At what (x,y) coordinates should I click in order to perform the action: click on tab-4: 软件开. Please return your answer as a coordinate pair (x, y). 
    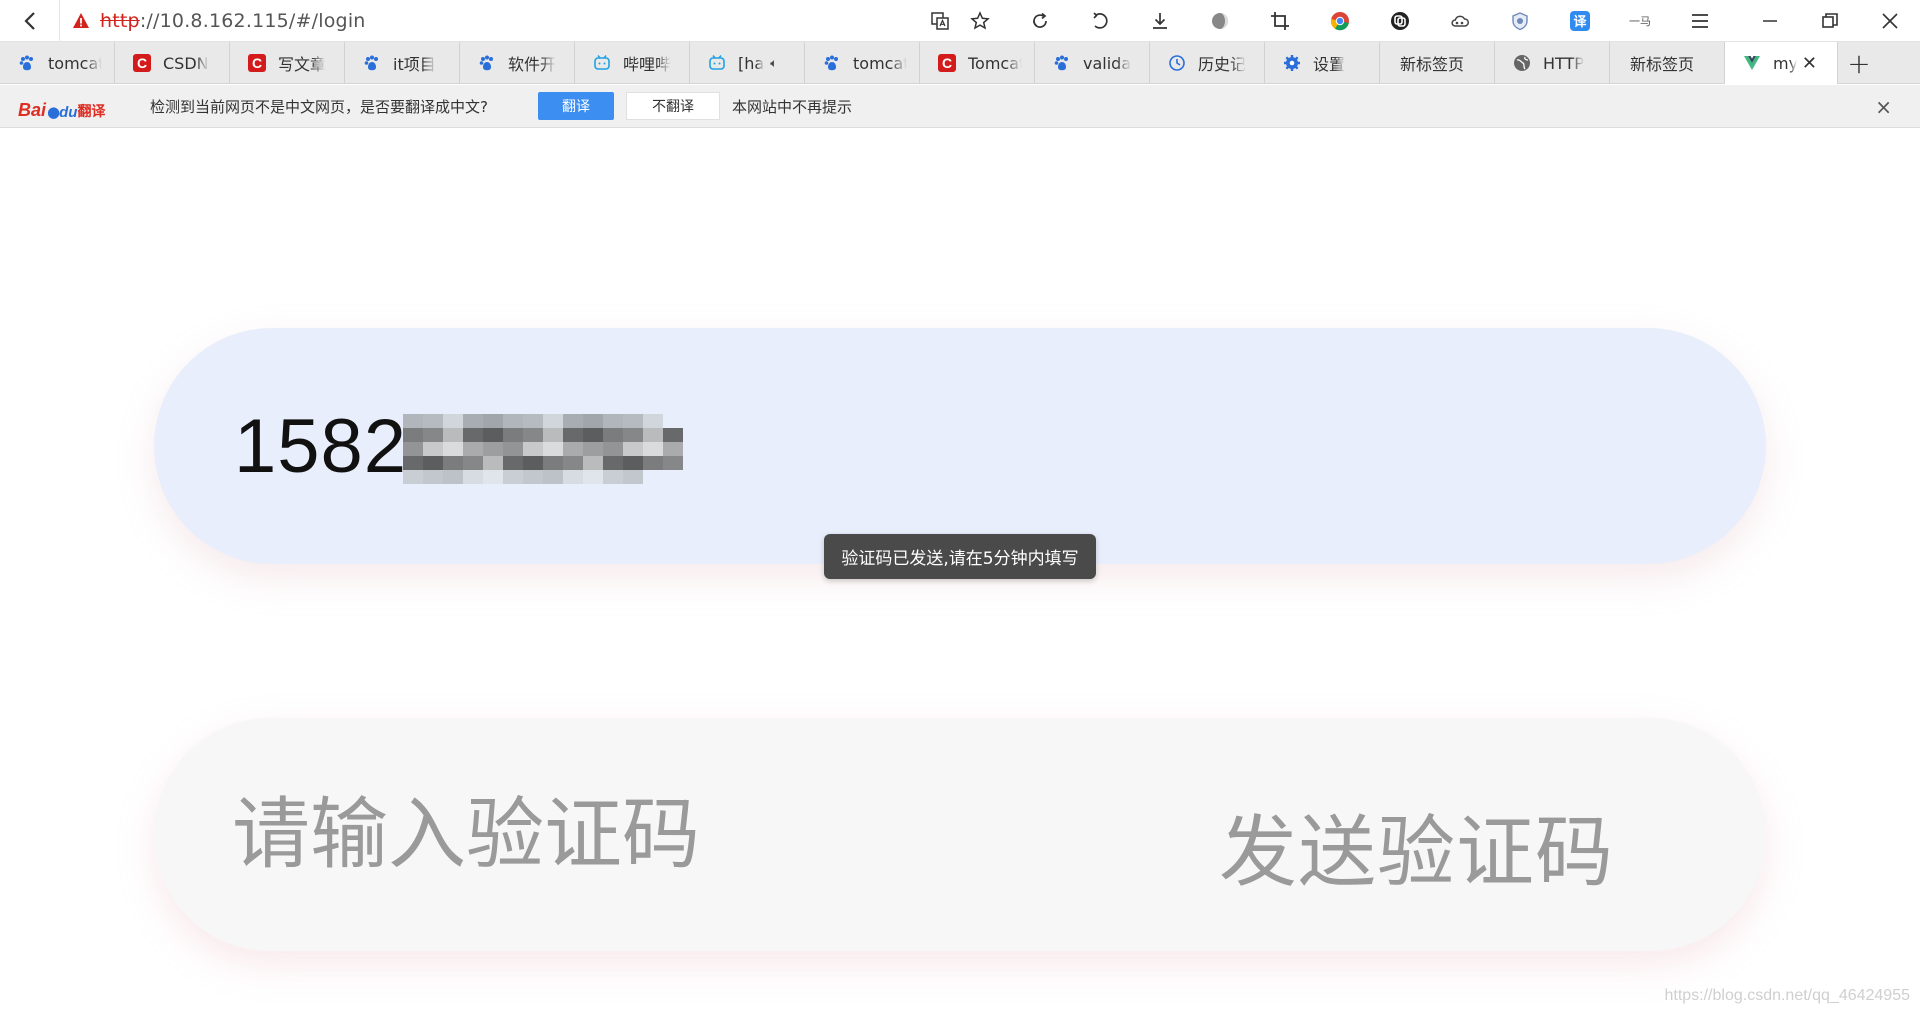
    Looking at the image, I should click on (517, 63).